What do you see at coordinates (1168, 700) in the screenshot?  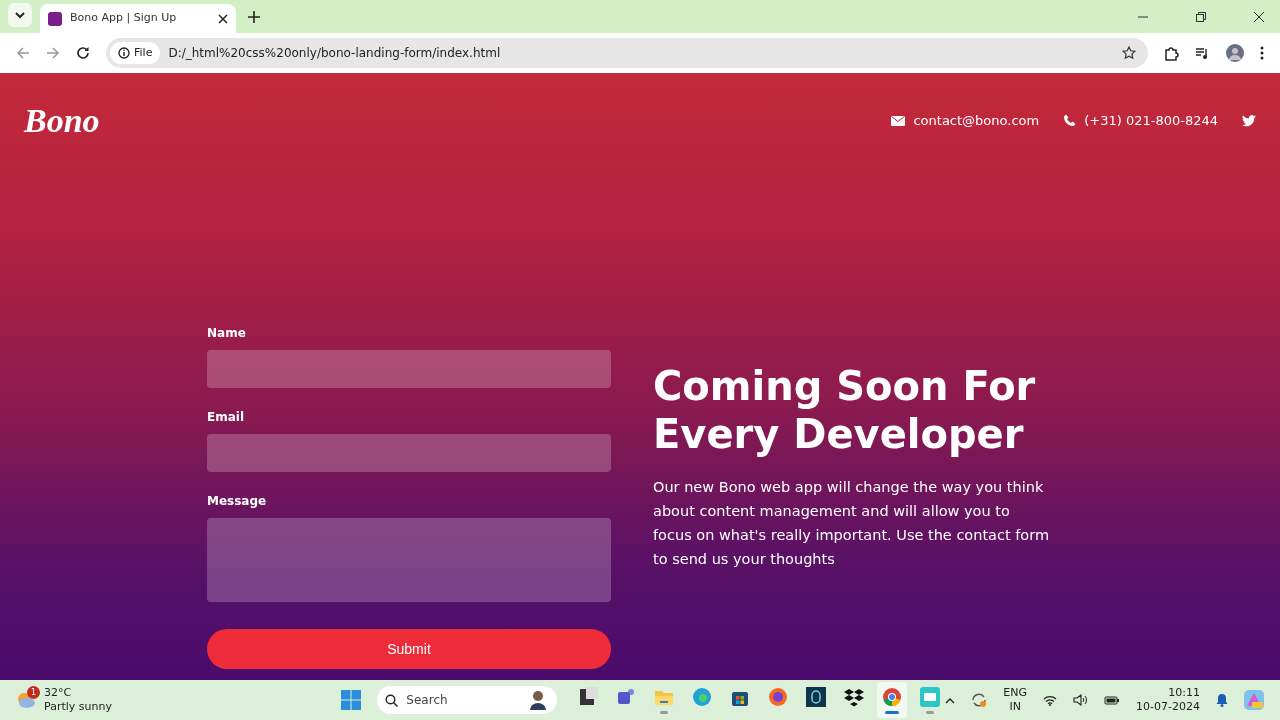 I see `clock: 10:11 10-07-2024` at bounding box center [1168, 700].